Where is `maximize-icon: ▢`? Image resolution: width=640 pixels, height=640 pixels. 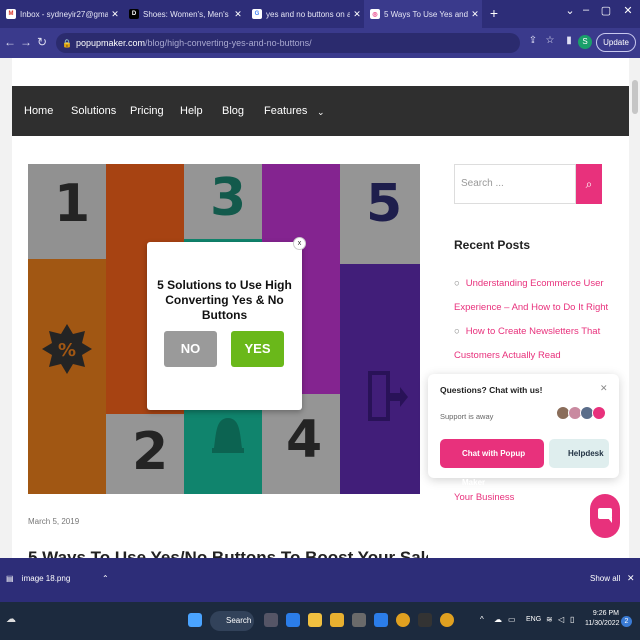
maximize-icon: ▢ is located at coordinates (606, 10).